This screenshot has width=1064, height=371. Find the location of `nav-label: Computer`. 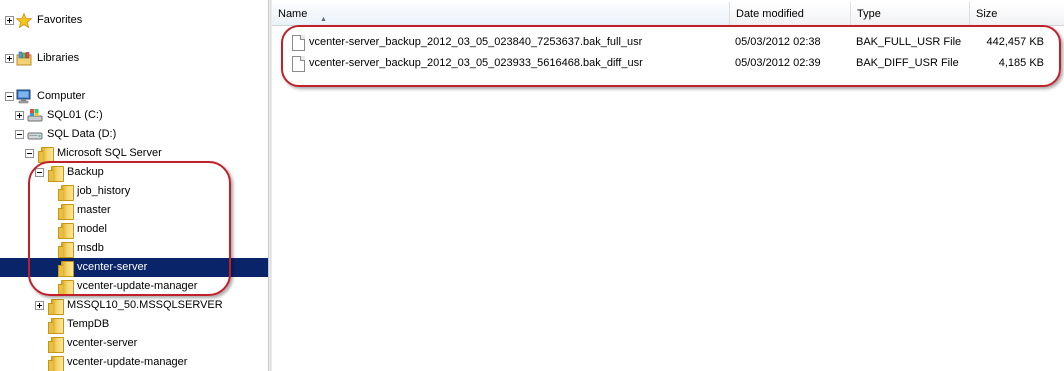

nav-label: Computer is located at coordinates (61, 96).